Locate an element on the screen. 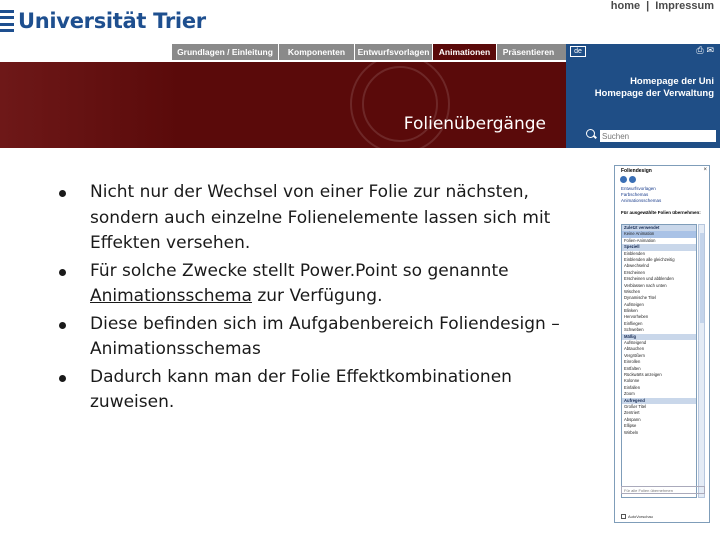  list-scrollbar is located at coordinates (701, 361).